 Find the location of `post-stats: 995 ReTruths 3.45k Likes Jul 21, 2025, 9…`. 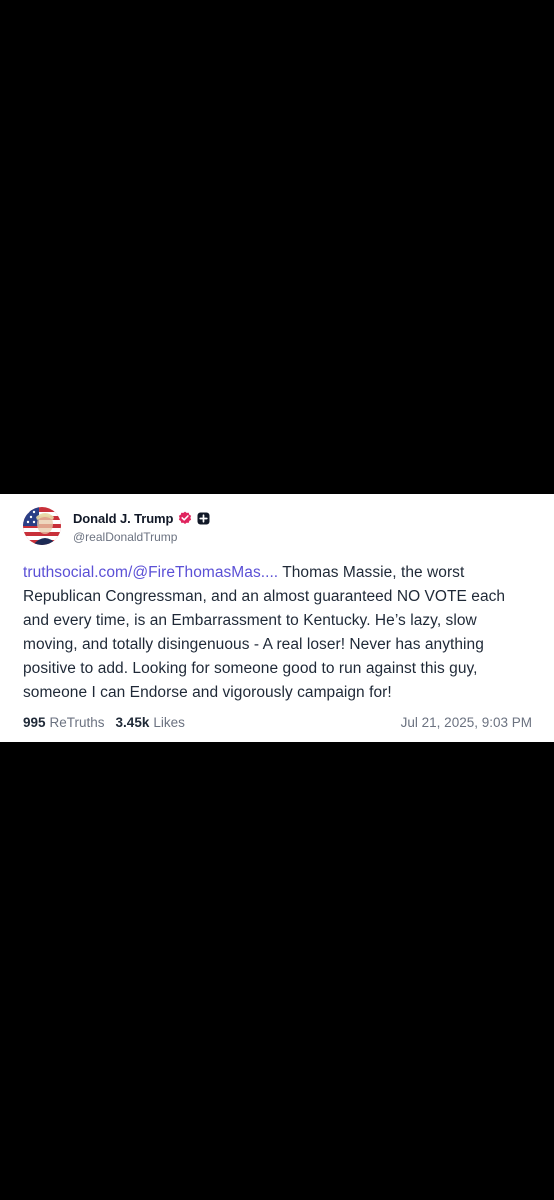

post-stats: 995 ReTruths 3.45k Likes Jul 21, 2025, 9… is located at coordinates (277, 722).